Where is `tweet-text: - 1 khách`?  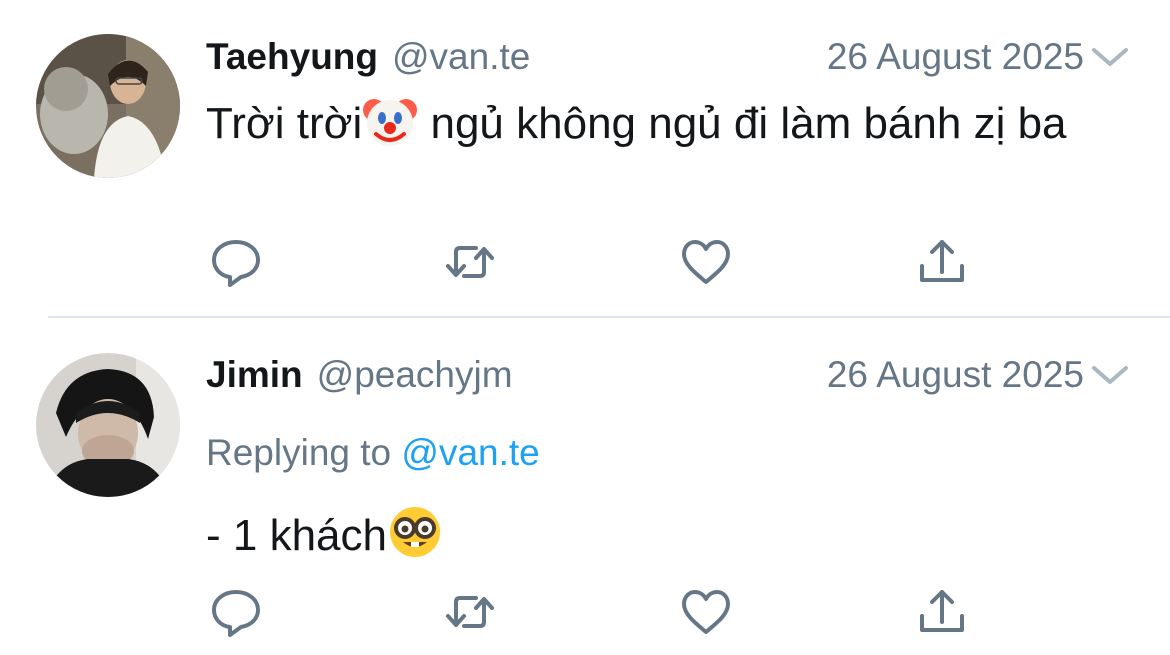 tweet-text: - 1 khách is located at coordinates (661, 535).